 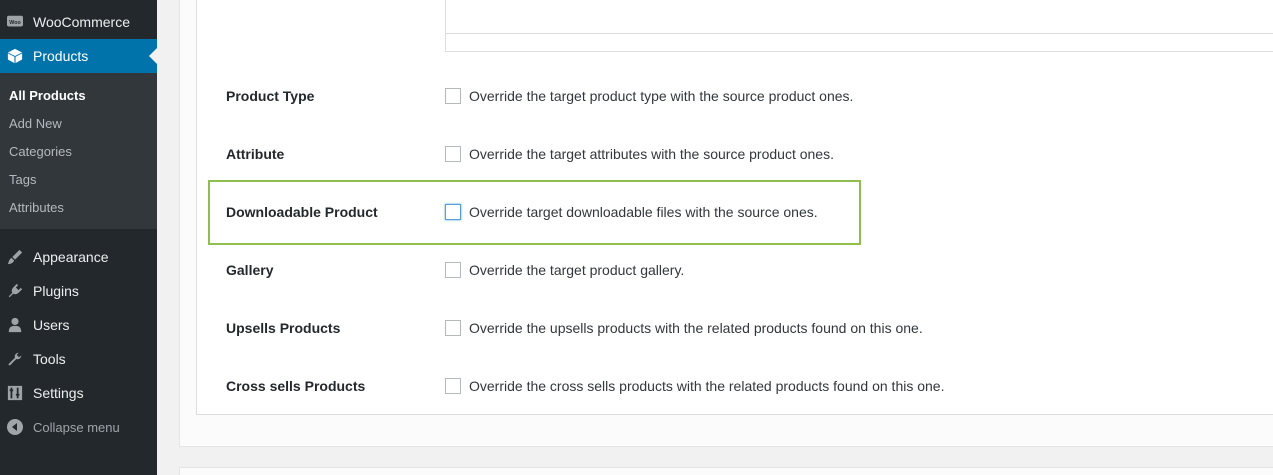 What do you see at coordinates (56, 291) in the screenshot?
I see `menu-label-plugins: Plugins` at bounding box center [56, 291].